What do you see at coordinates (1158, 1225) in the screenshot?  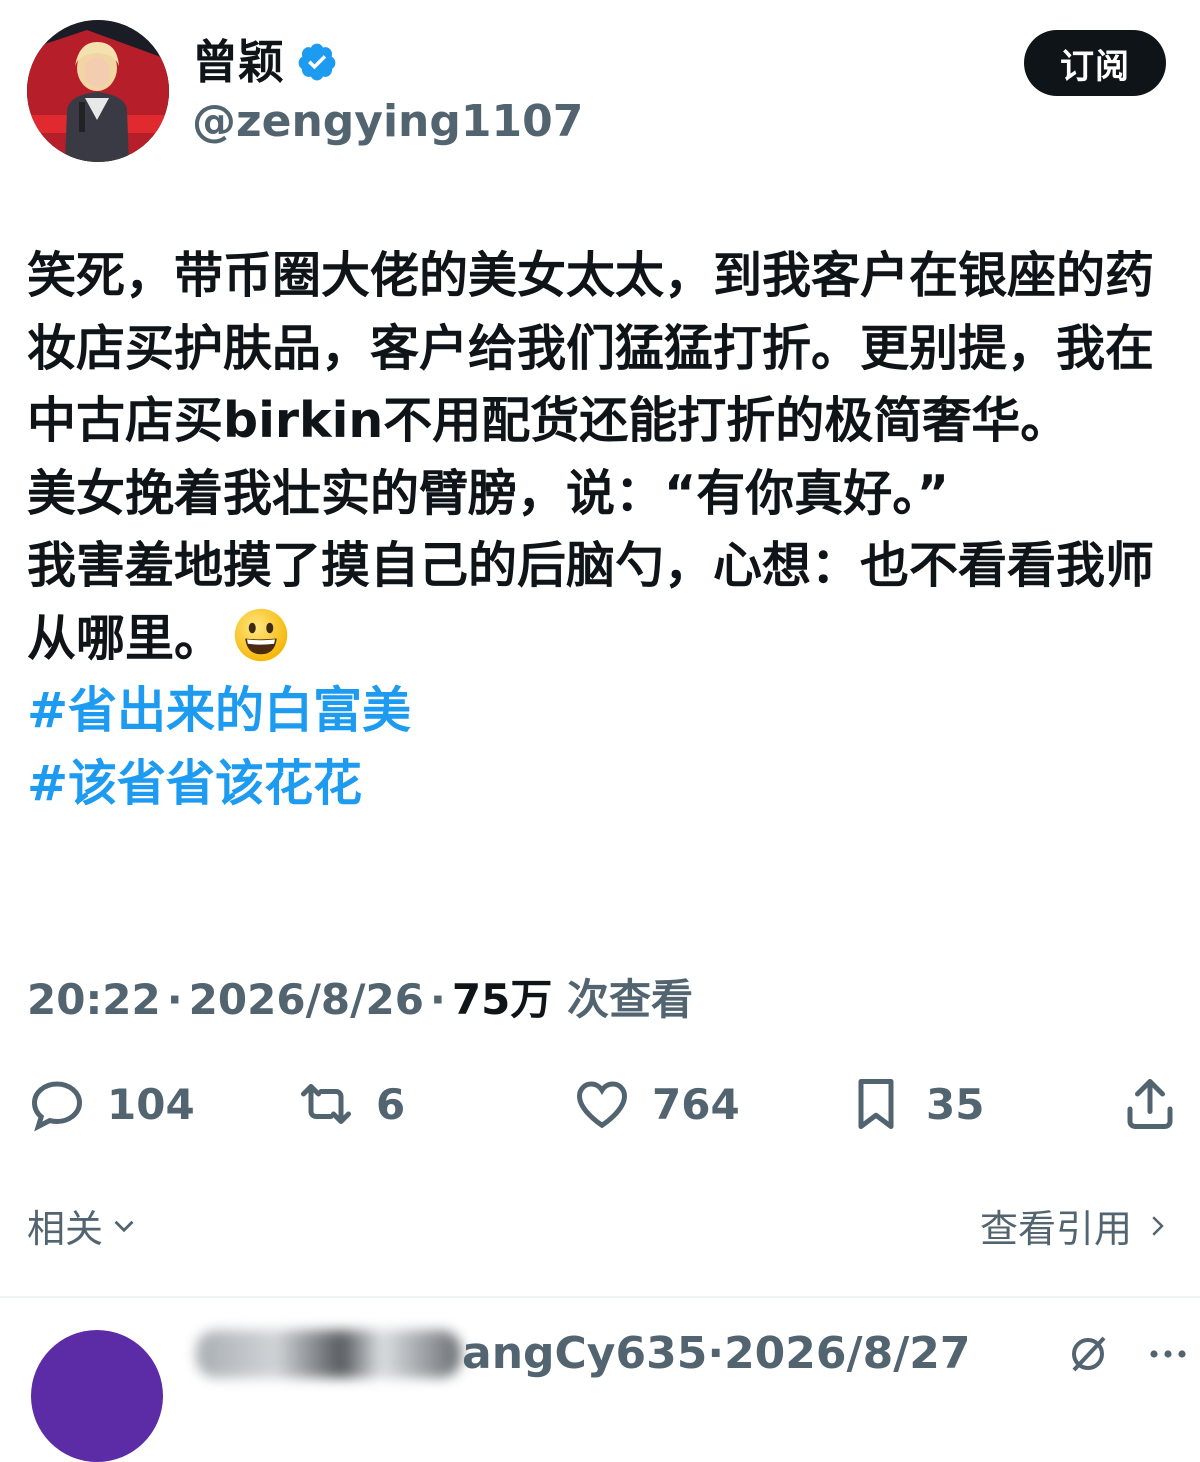 I see `chevron-right-icon` at bounding box center [1158, 1225].